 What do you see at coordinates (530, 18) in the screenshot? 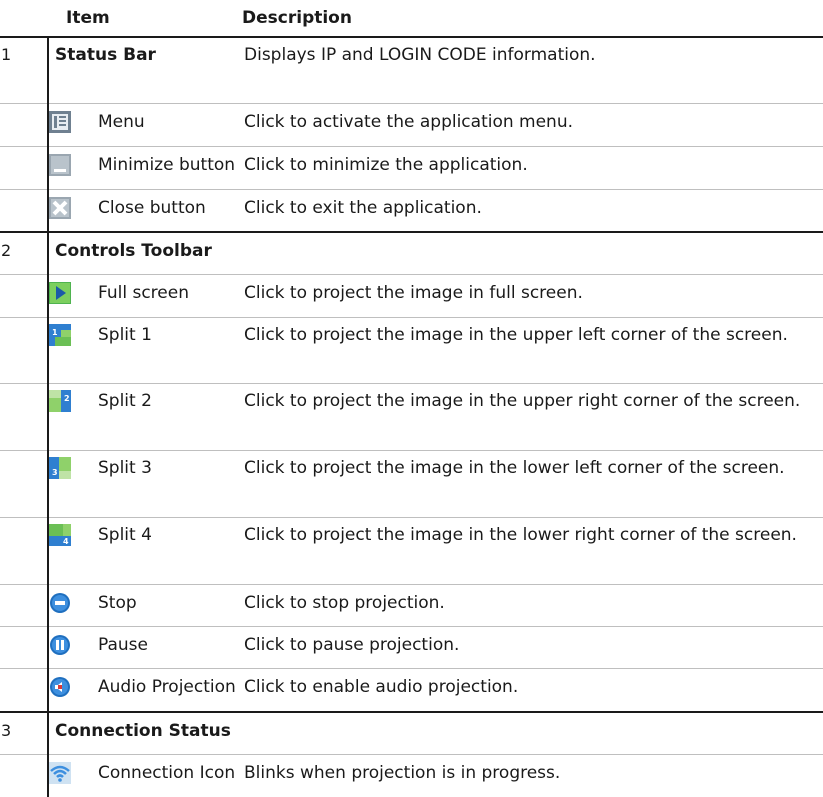
I see `header-description: Description` at bounding box center [530, 18].